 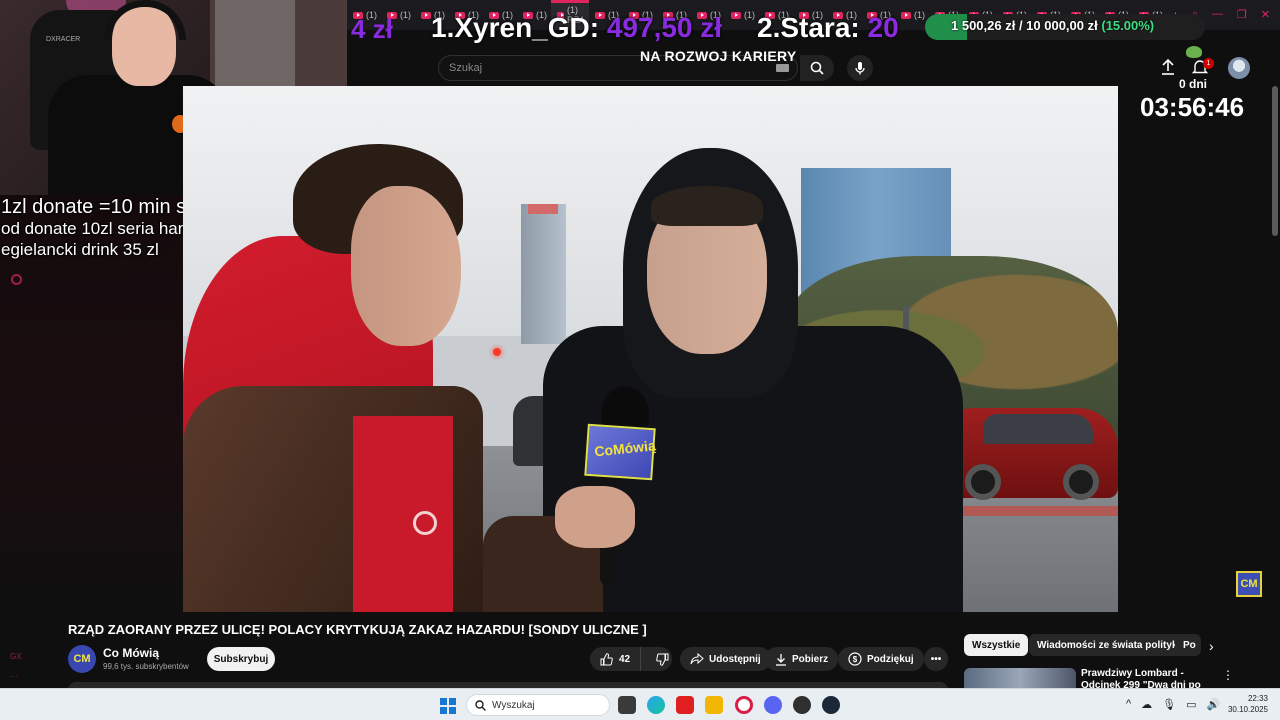 What do you see at coordinates (1192, 107) in the screenshot?
I see `stream-timer: 03:56:46` at bounding box center [1192, 107].